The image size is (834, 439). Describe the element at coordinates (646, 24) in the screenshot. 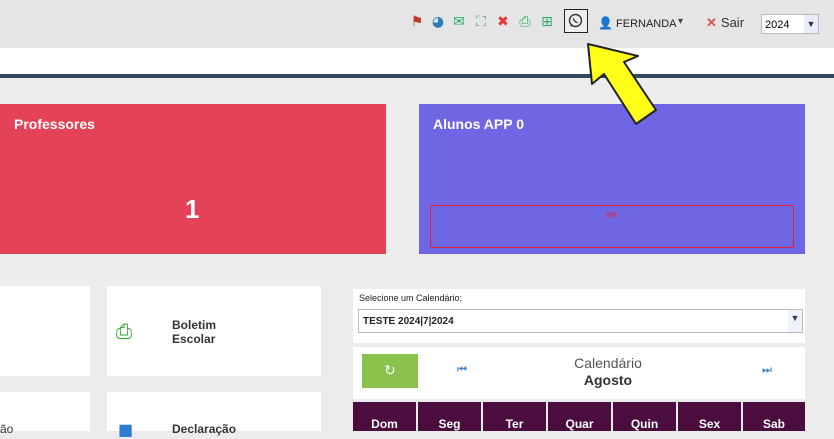

I see `user-name: FERNANDA` at that location.